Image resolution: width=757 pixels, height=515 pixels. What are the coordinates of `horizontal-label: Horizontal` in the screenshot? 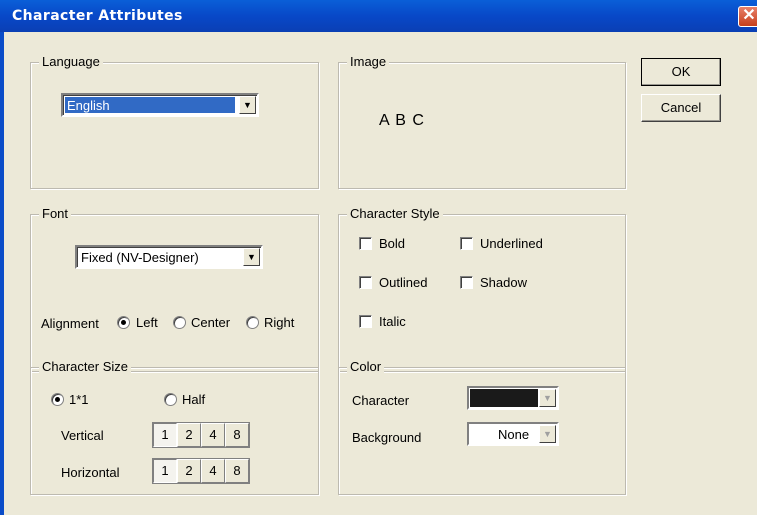 It's located at (90, 472).